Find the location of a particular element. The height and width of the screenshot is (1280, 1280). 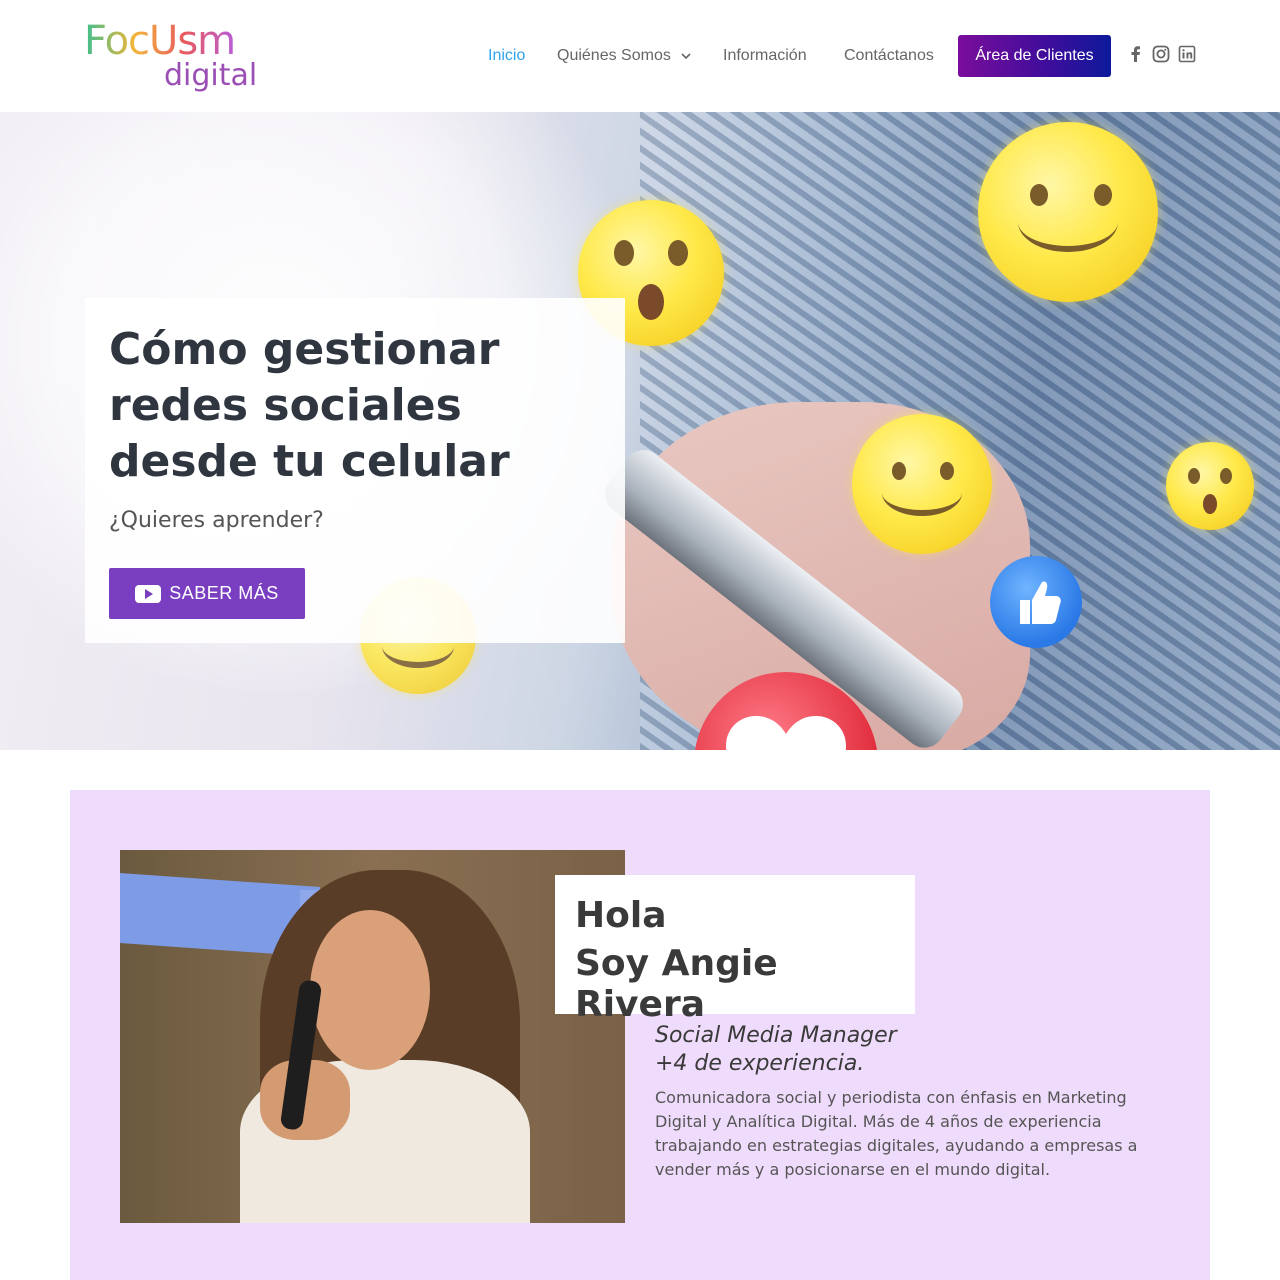

instagram-icon is located at coordinates (1161, 54).